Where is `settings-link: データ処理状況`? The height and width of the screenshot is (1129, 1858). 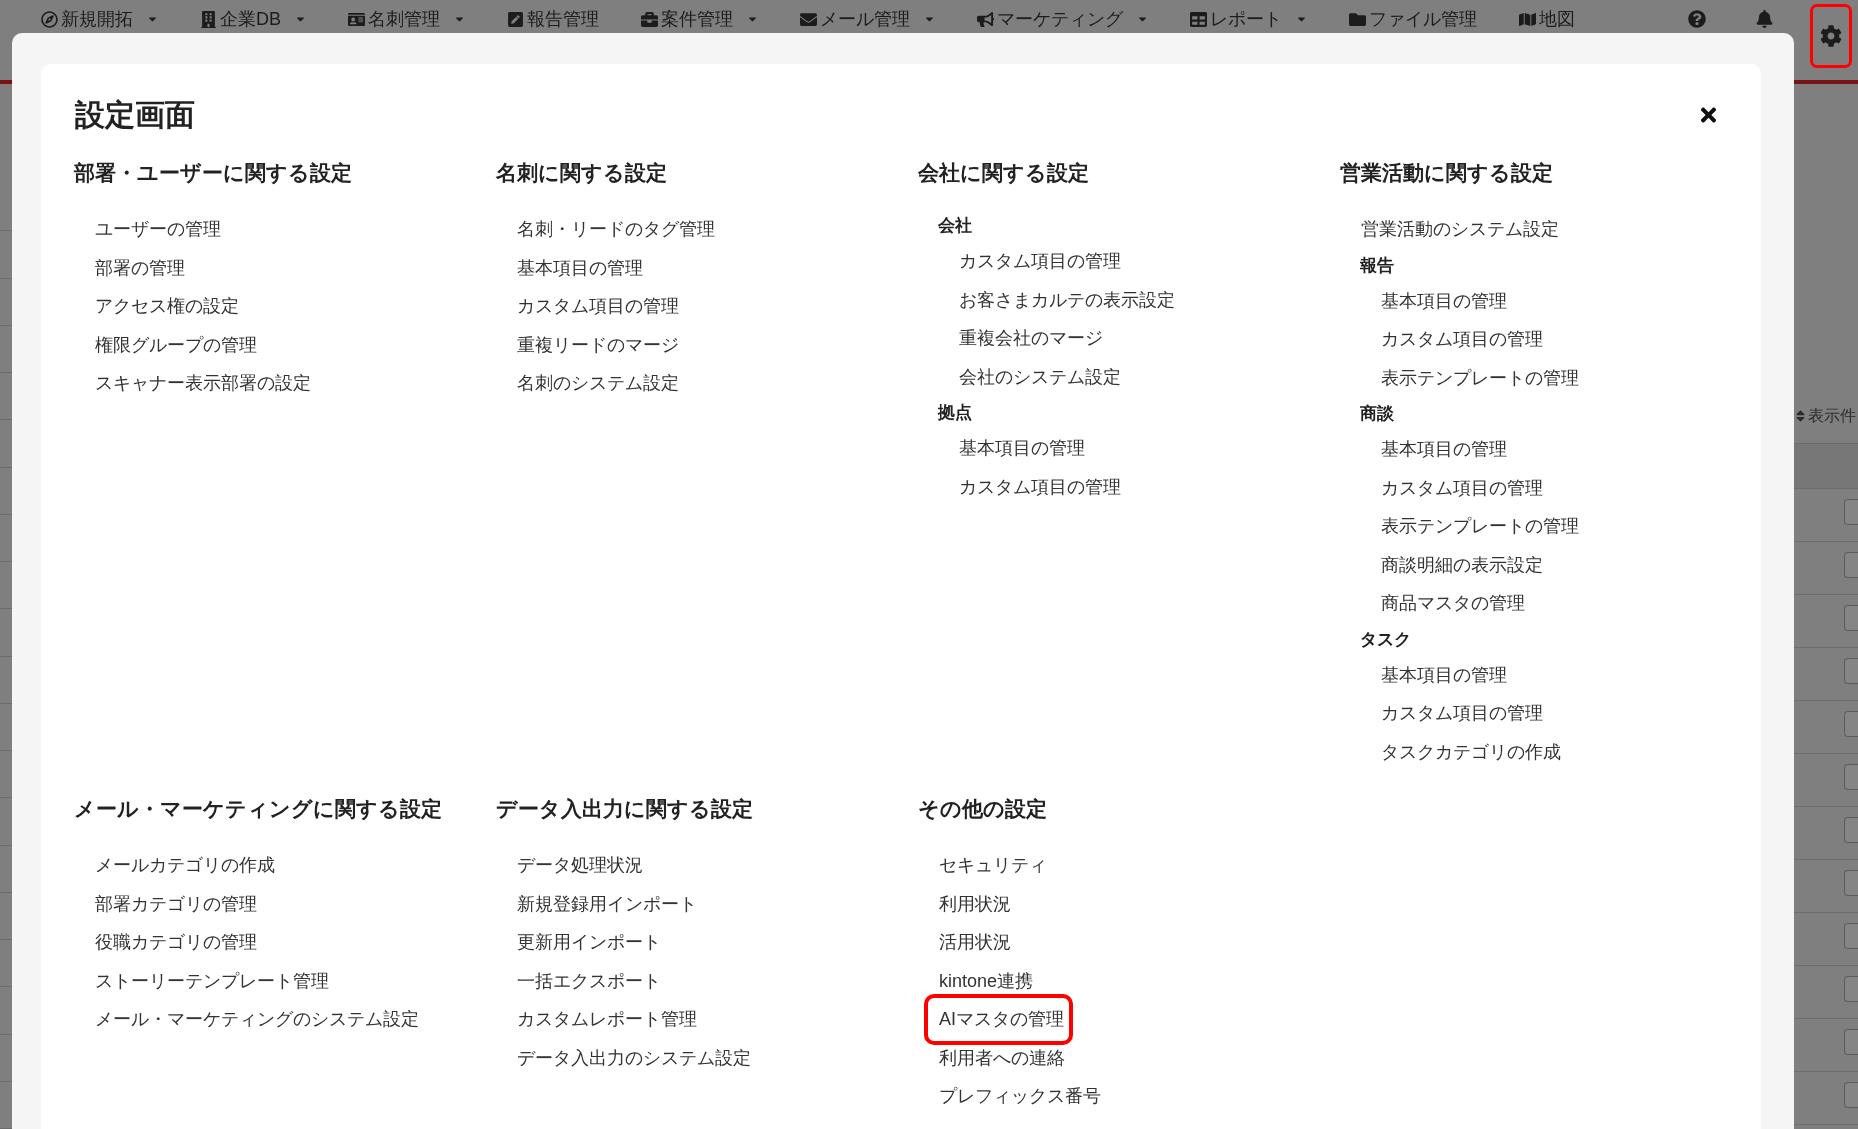 settings-link: データ処理状況 is located at coordinates (580, 865).